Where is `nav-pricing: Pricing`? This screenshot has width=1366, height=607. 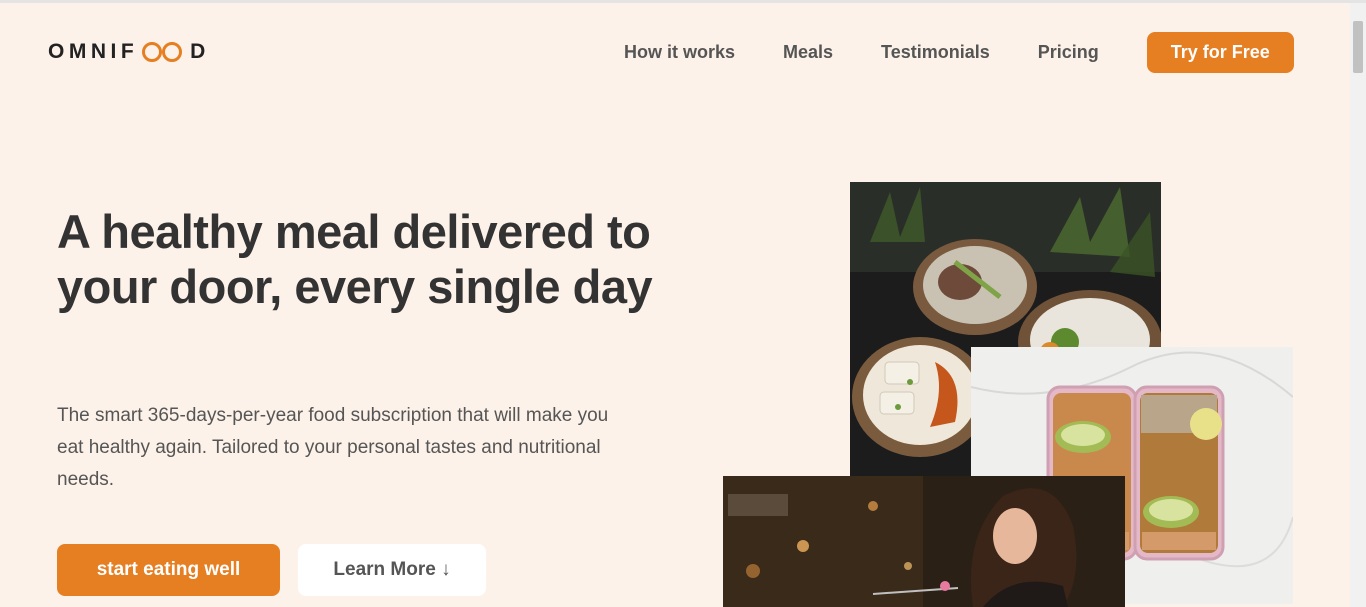 nav-pricing: Pricing is located at coordinates (1068, 52).